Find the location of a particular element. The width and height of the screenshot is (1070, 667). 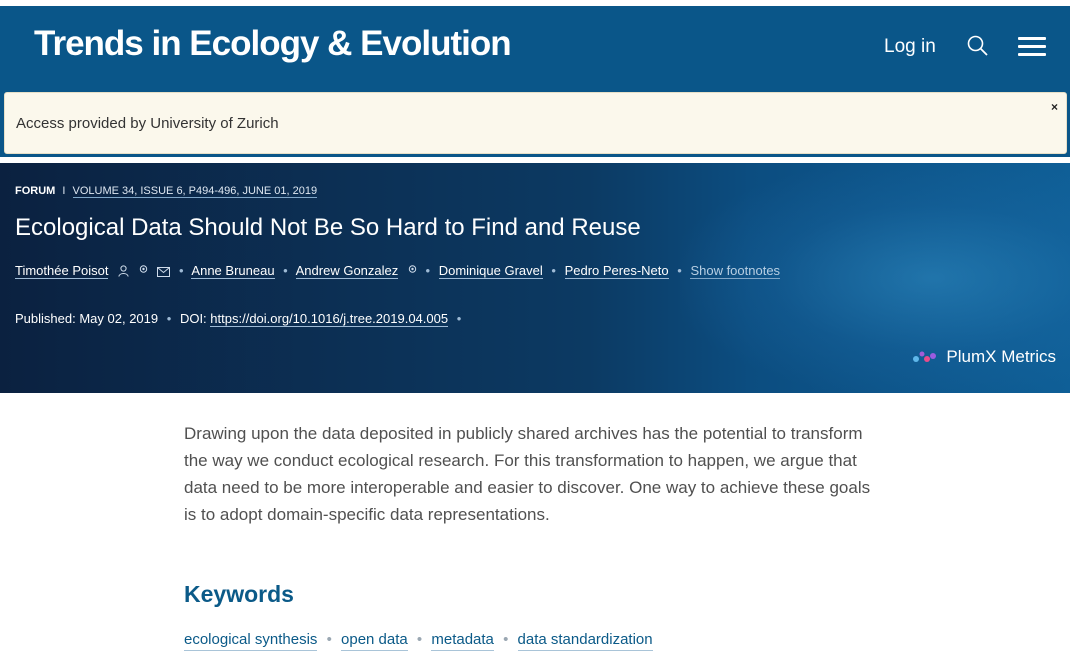

login-link: Log in is located at coordinates (910, 47).